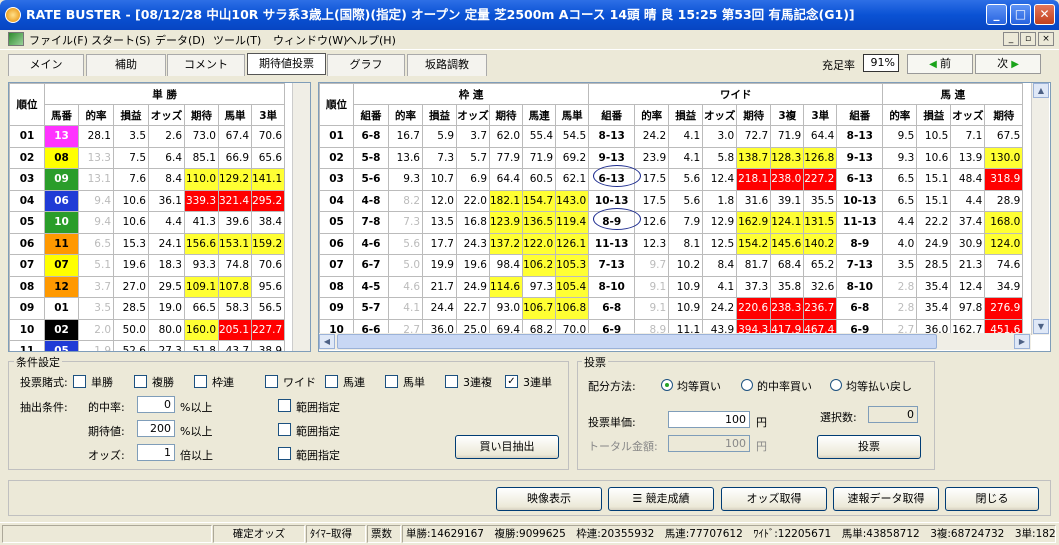  I want to click on maximize-button: □, so click(1020, 14).